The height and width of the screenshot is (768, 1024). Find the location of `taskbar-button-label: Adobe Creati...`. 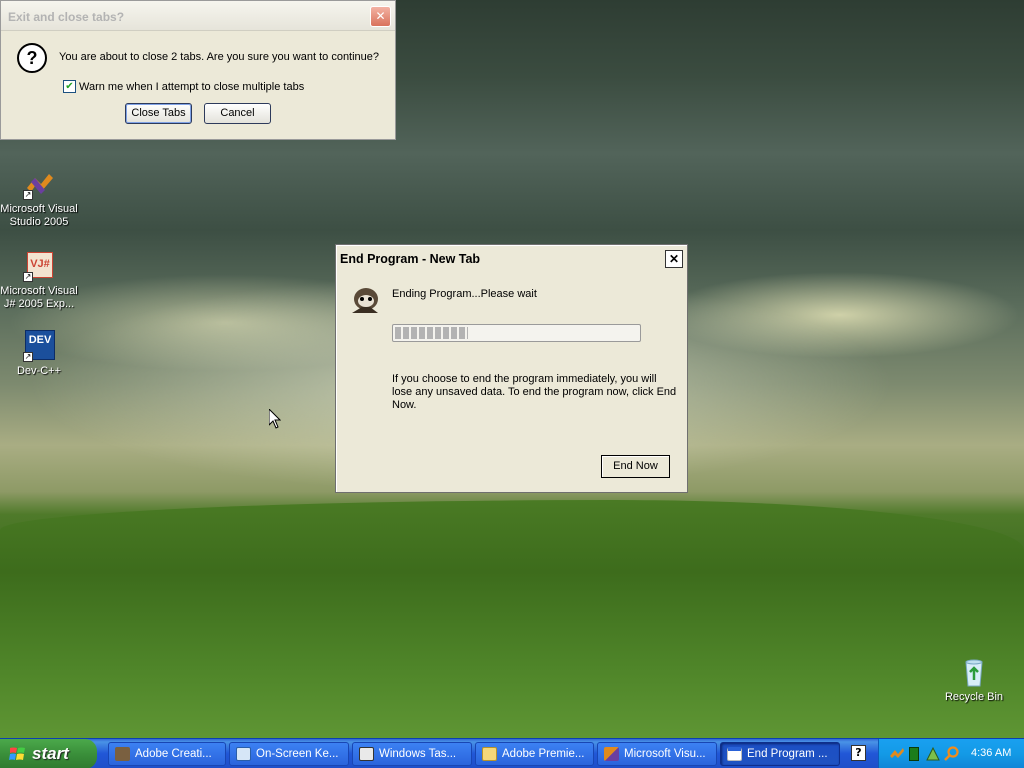

taskbar-button-label: Adobe Creati... is located at coordinates (173, 754).